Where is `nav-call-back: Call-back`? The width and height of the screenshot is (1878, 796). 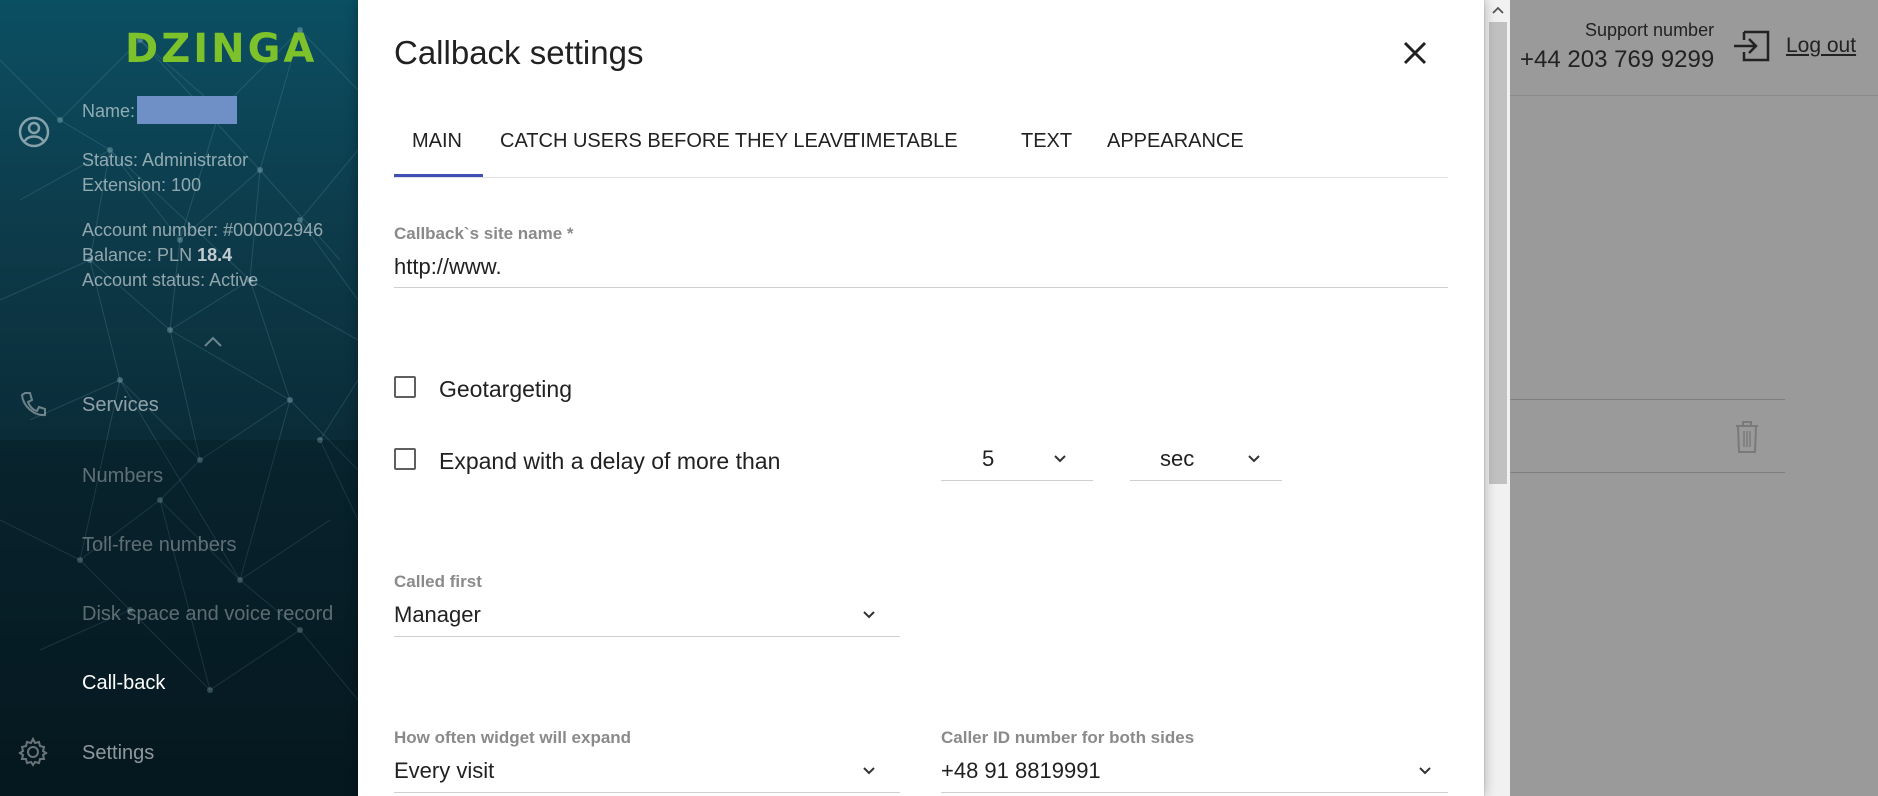
nav-call-back: Call-back is located at coordinates (123, 683).